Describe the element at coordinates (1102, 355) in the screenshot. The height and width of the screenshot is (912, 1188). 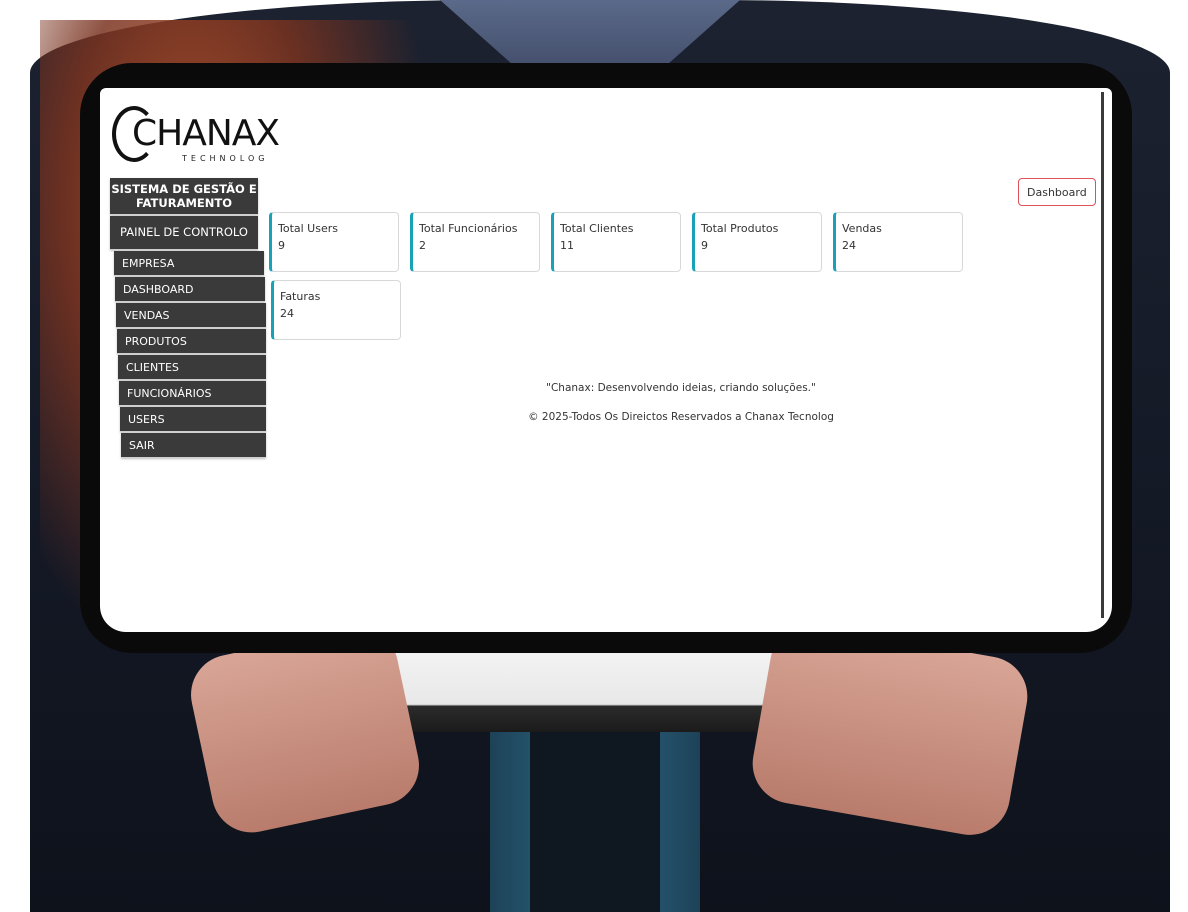
I see `screen-edge` at that location.